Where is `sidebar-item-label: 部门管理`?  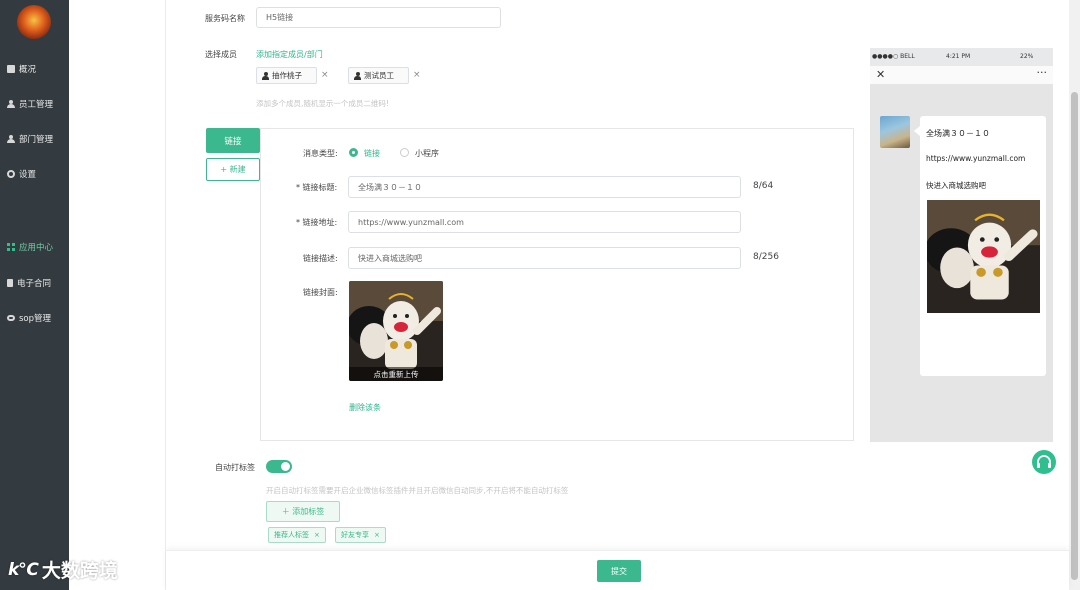 sidebar-item-label: 部门管理 is located at coordinates (36, 140).